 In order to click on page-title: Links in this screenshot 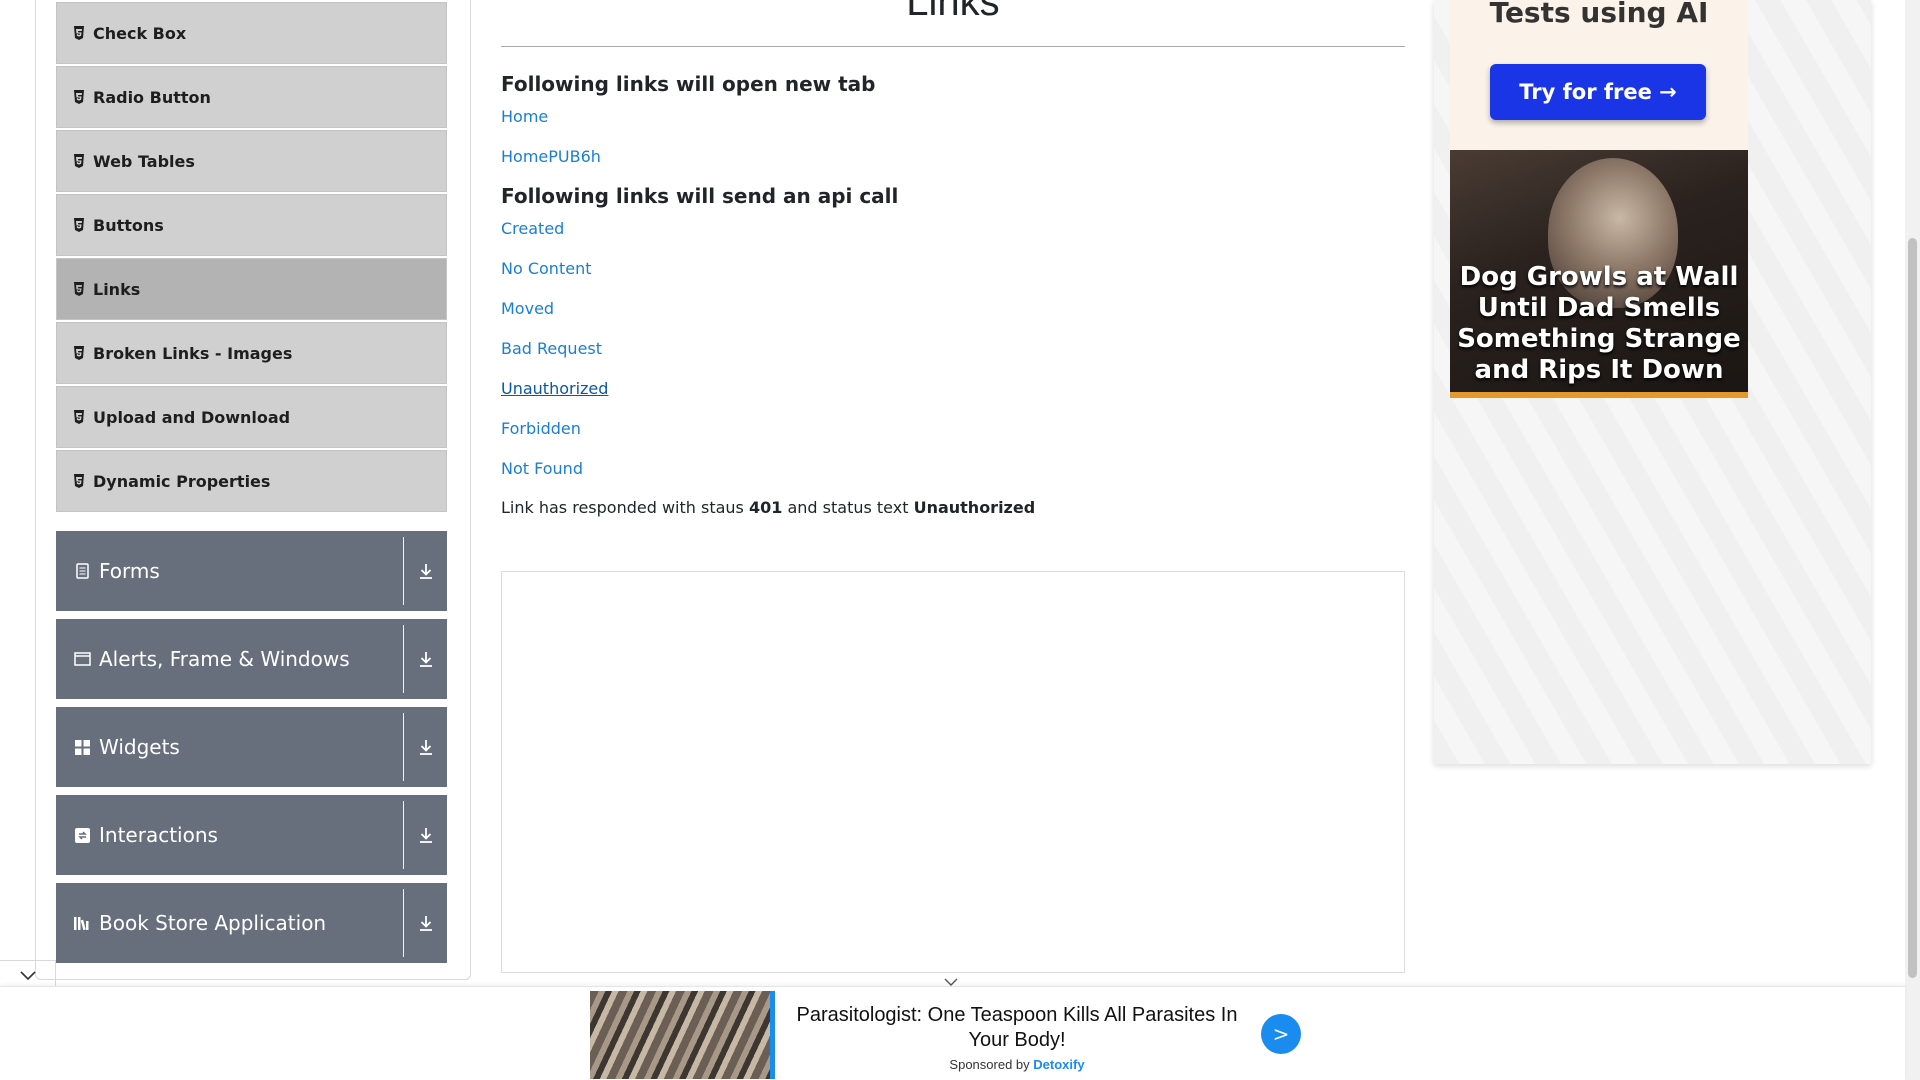, I will do `click(953, 12)`.